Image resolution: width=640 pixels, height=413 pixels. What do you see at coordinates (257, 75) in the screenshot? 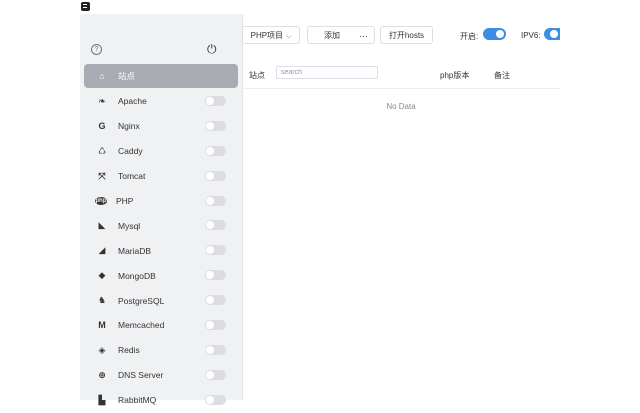
I see `site-column-header: 站点` at bounding box center [257, 75].